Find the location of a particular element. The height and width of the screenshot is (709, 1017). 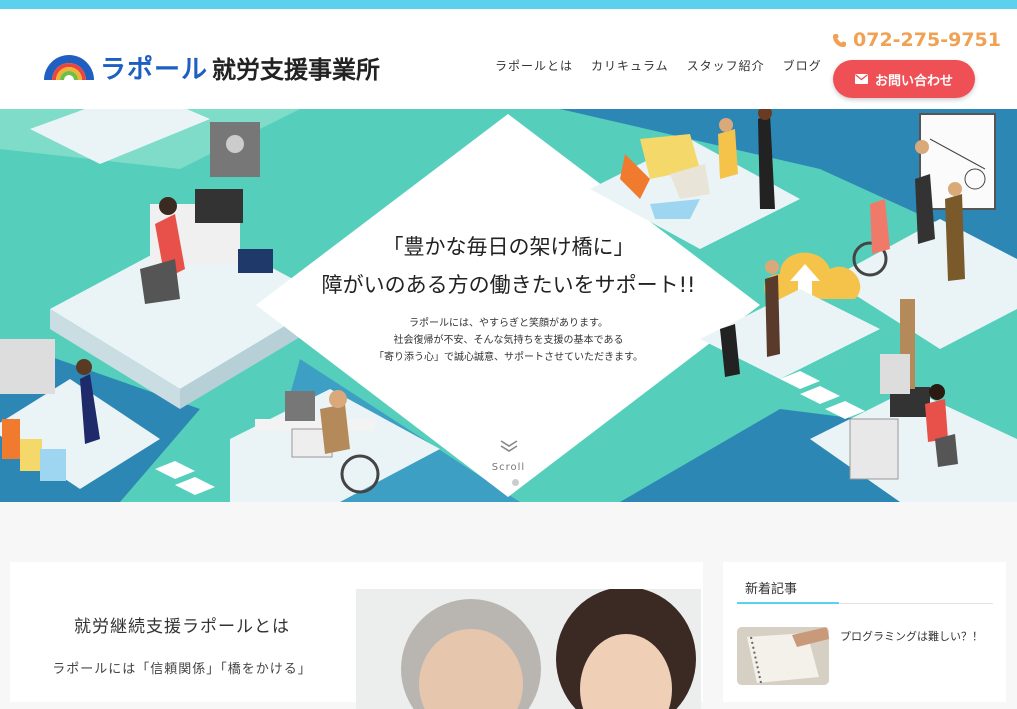

nav-item-blog: ブログ is located at coordinates (802, 65).